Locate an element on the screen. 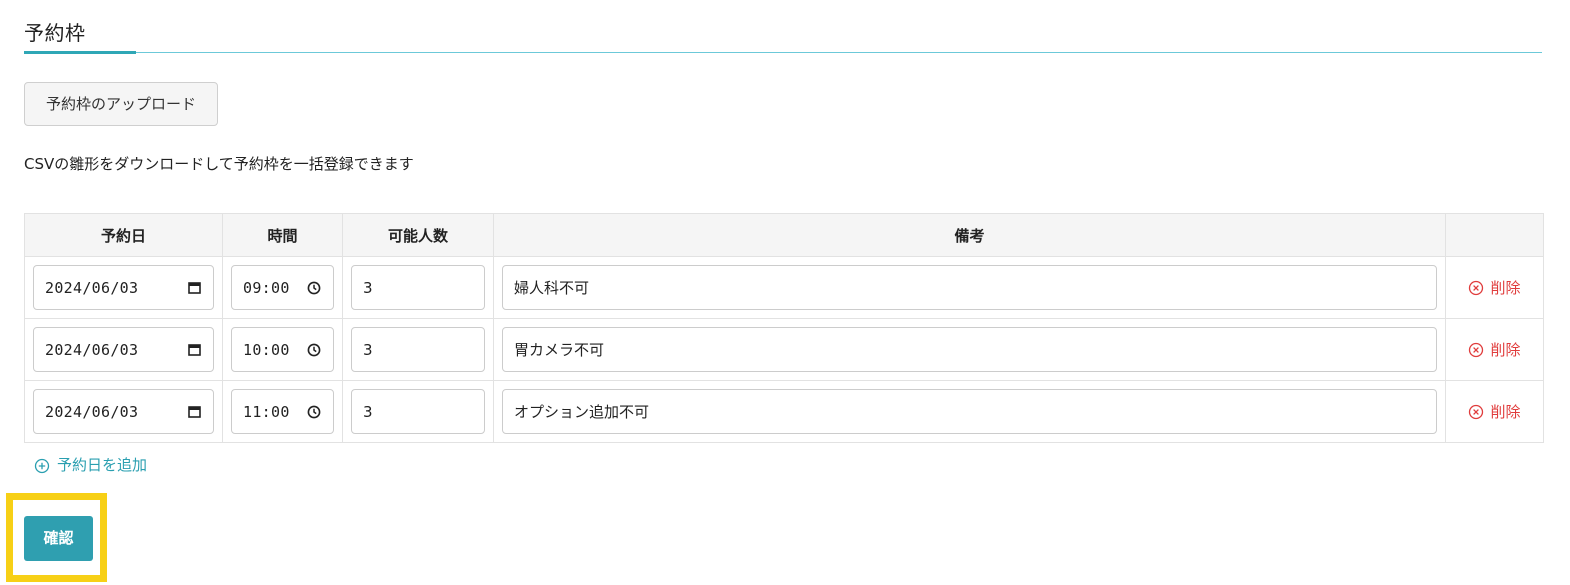 The height and width of the screenshot is (585, 1570). time-input: 10:00 is located at coordinates (282, 349).